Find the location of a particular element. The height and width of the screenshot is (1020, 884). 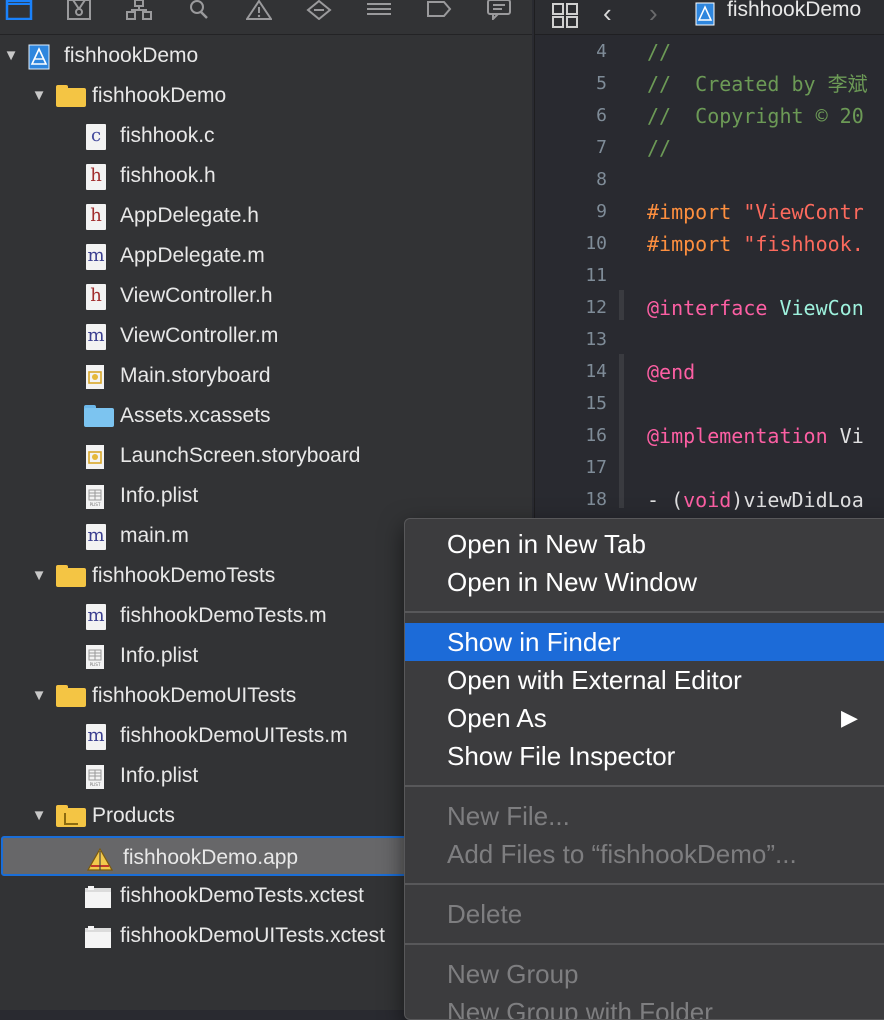

tree-row-label: fishhookDemoUITests.m is located at coordinates (234, 735).